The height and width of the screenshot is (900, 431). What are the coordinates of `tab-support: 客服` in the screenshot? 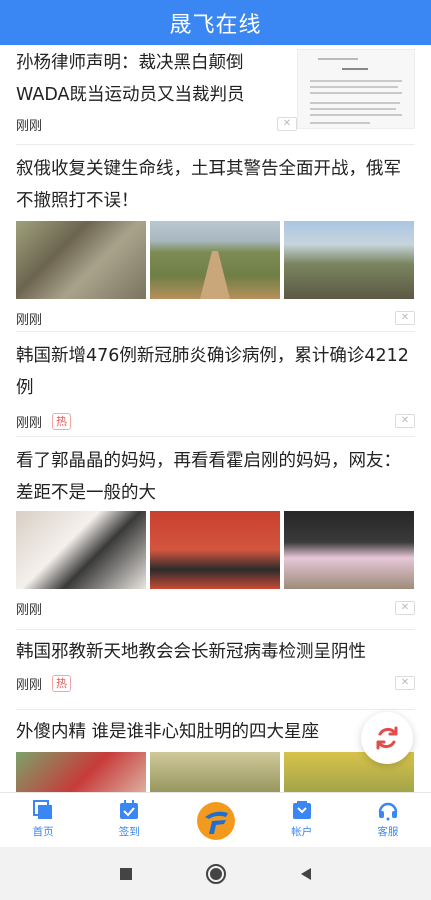 It's located at (388, 820).